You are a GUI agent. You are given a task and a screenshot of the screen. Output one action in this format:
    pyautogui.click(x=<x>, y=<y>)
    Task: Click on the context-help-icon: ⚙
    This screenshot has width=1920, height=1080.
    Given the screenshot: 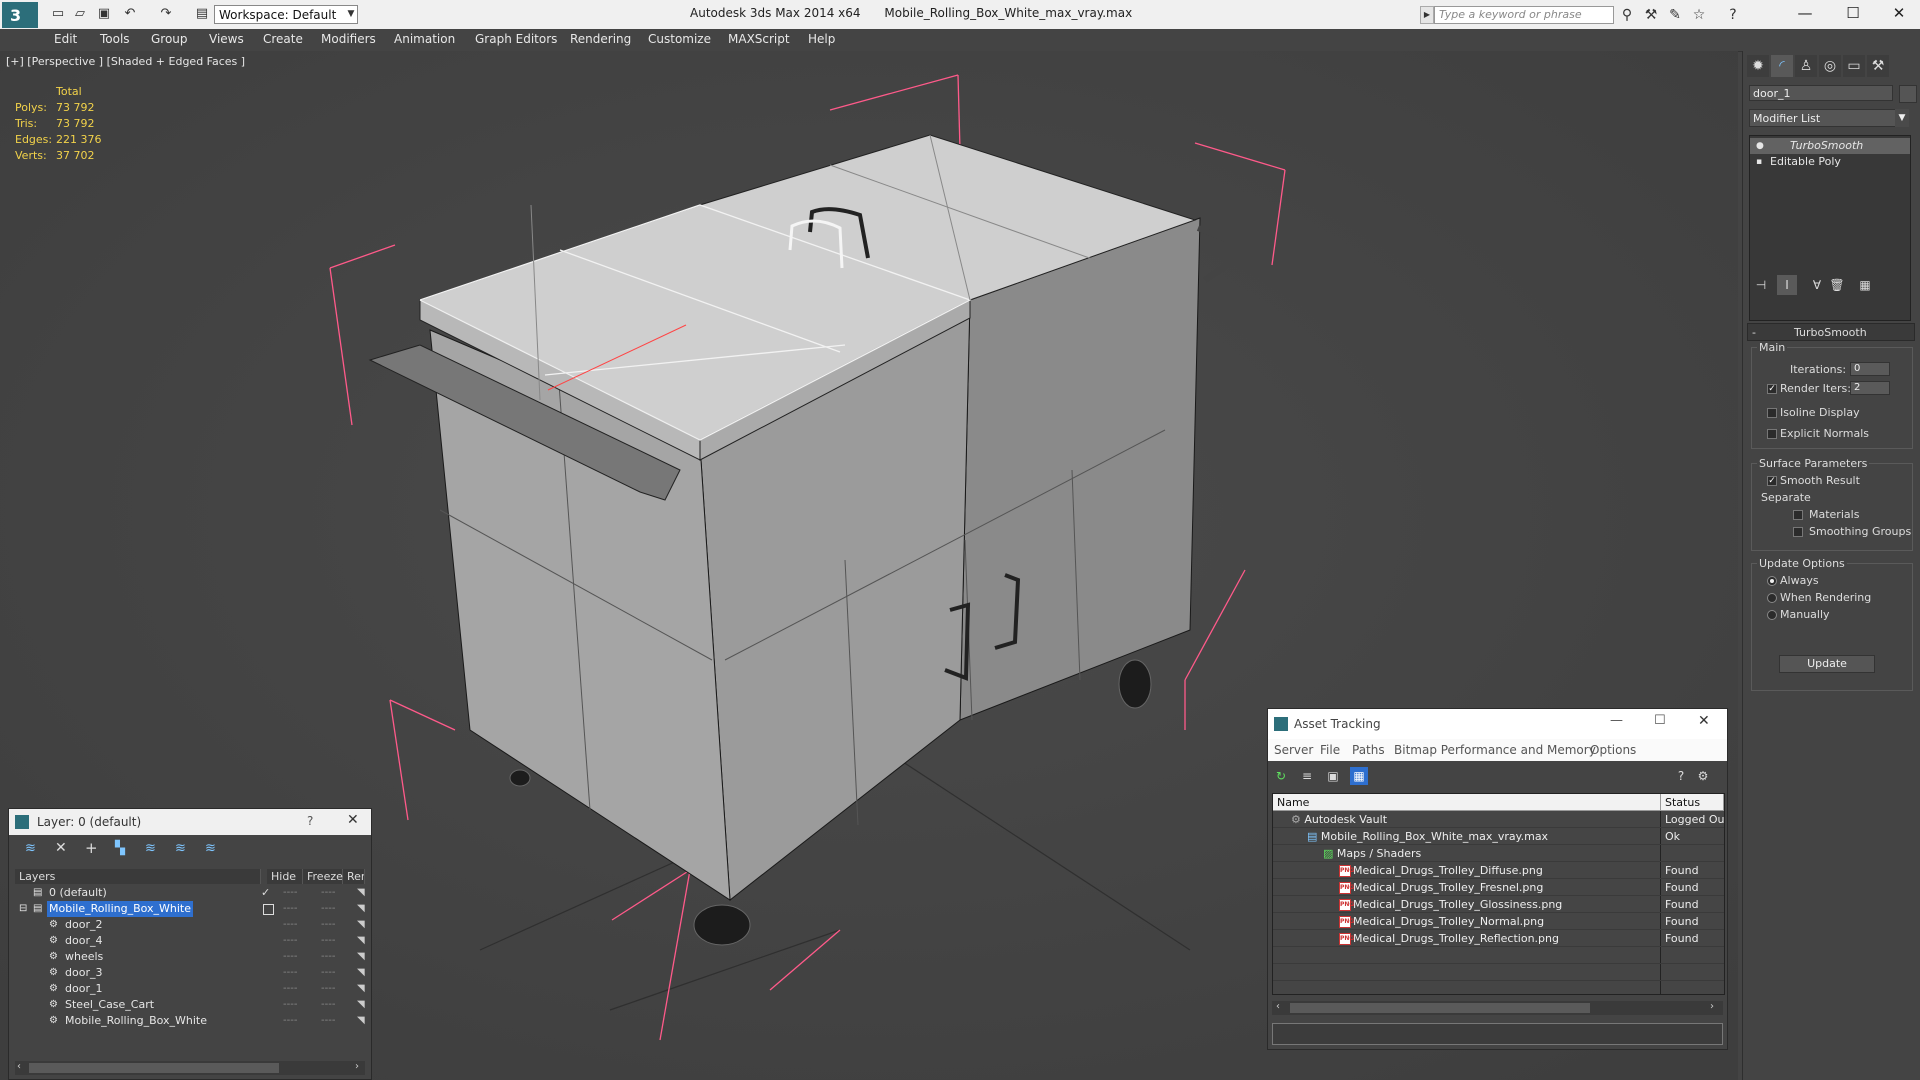 What is the action you would take?
    pyautogui.click(x=1703, y=776)
    